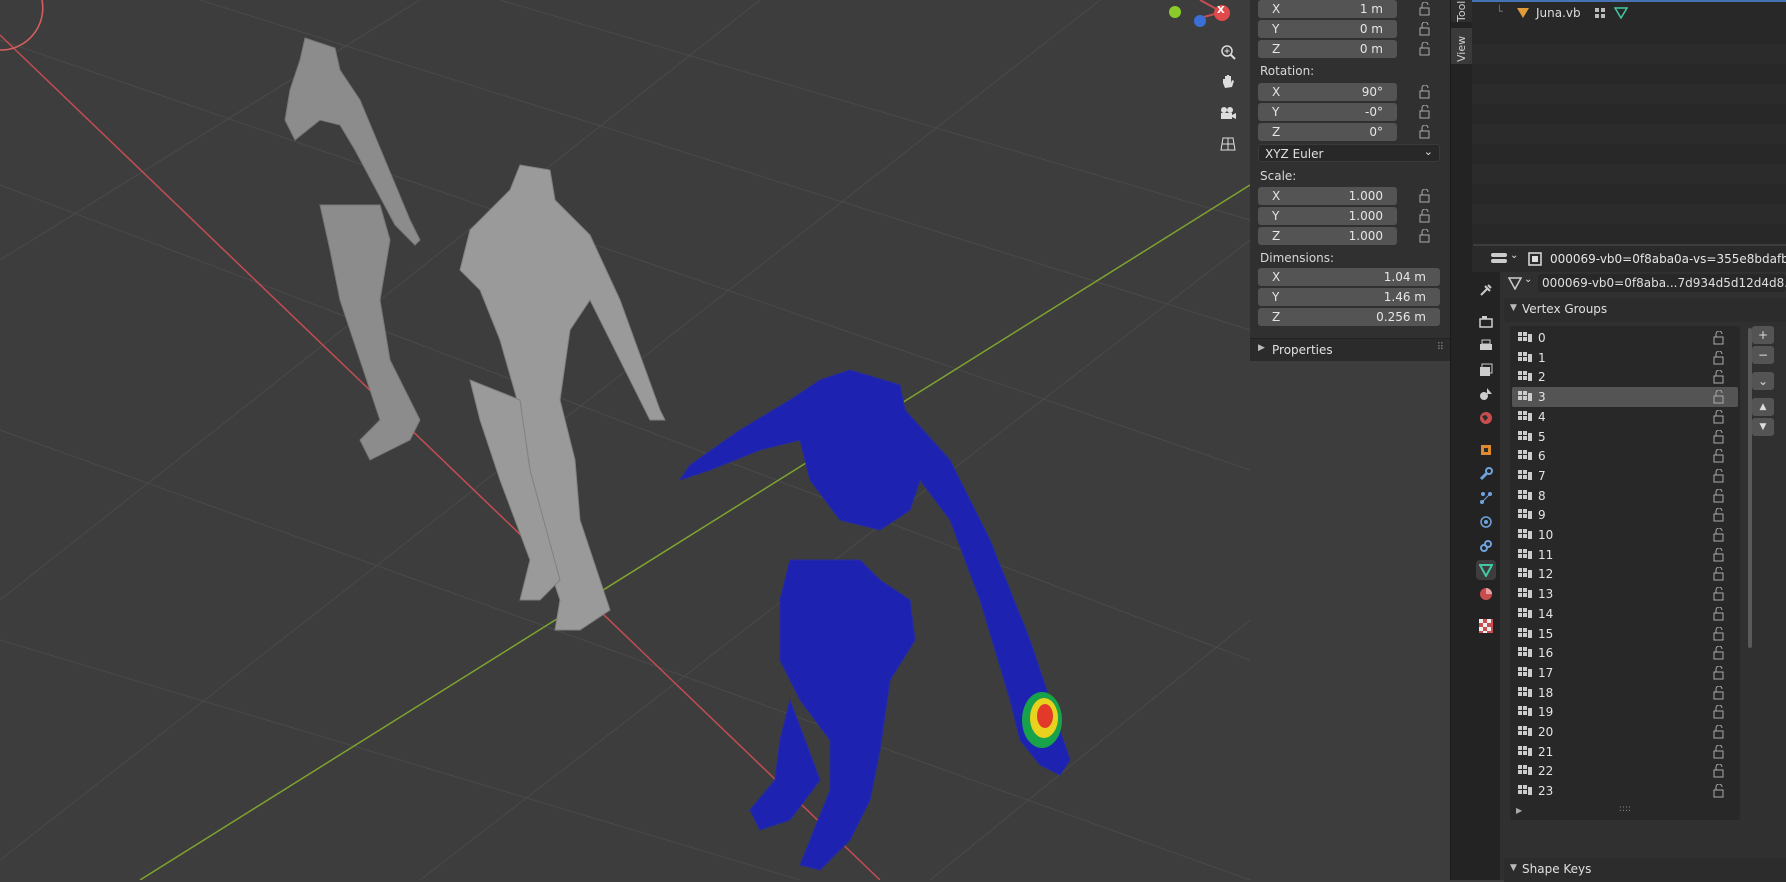 This screenshot has height=882, width=1786. Describe the element at coordinates (1625, 456) in the screenshot. I see `vertex-group-row: 6` at that location.